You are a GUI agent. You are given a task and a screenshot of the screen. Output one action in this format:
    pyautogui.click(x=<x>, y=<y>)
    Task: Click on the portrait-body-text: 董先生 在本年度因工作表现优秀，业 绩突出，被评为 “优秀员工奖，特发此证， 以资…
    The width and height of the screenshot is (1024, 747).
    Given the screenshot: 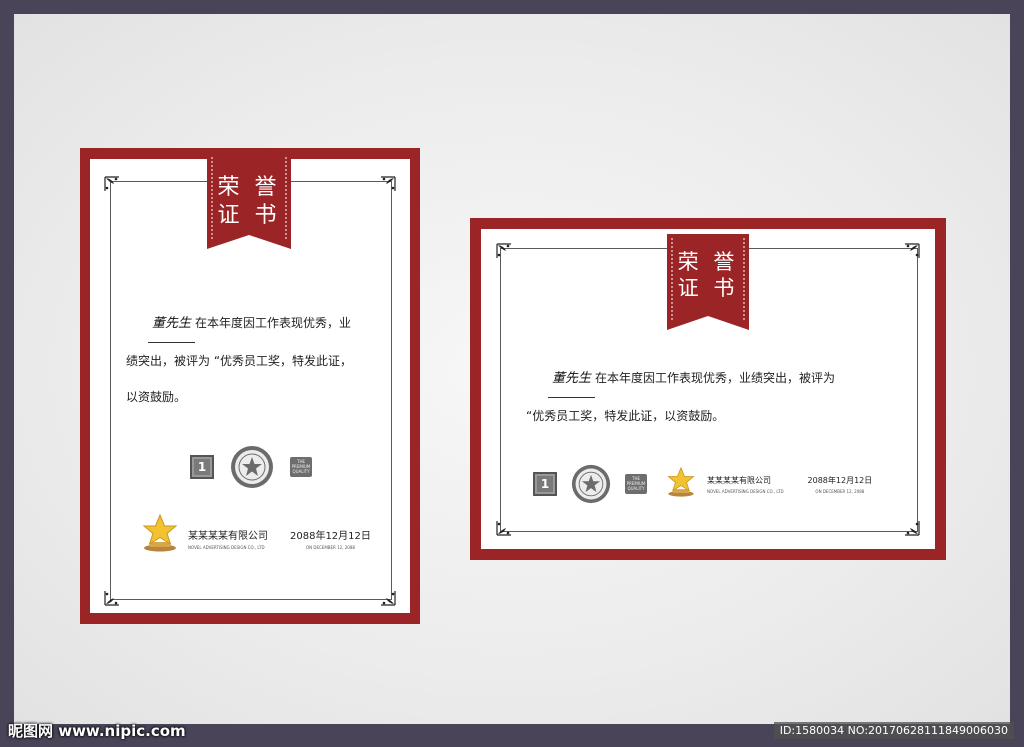 What is the action you would take?
    pyautogui.click(x=256, y=360)
    